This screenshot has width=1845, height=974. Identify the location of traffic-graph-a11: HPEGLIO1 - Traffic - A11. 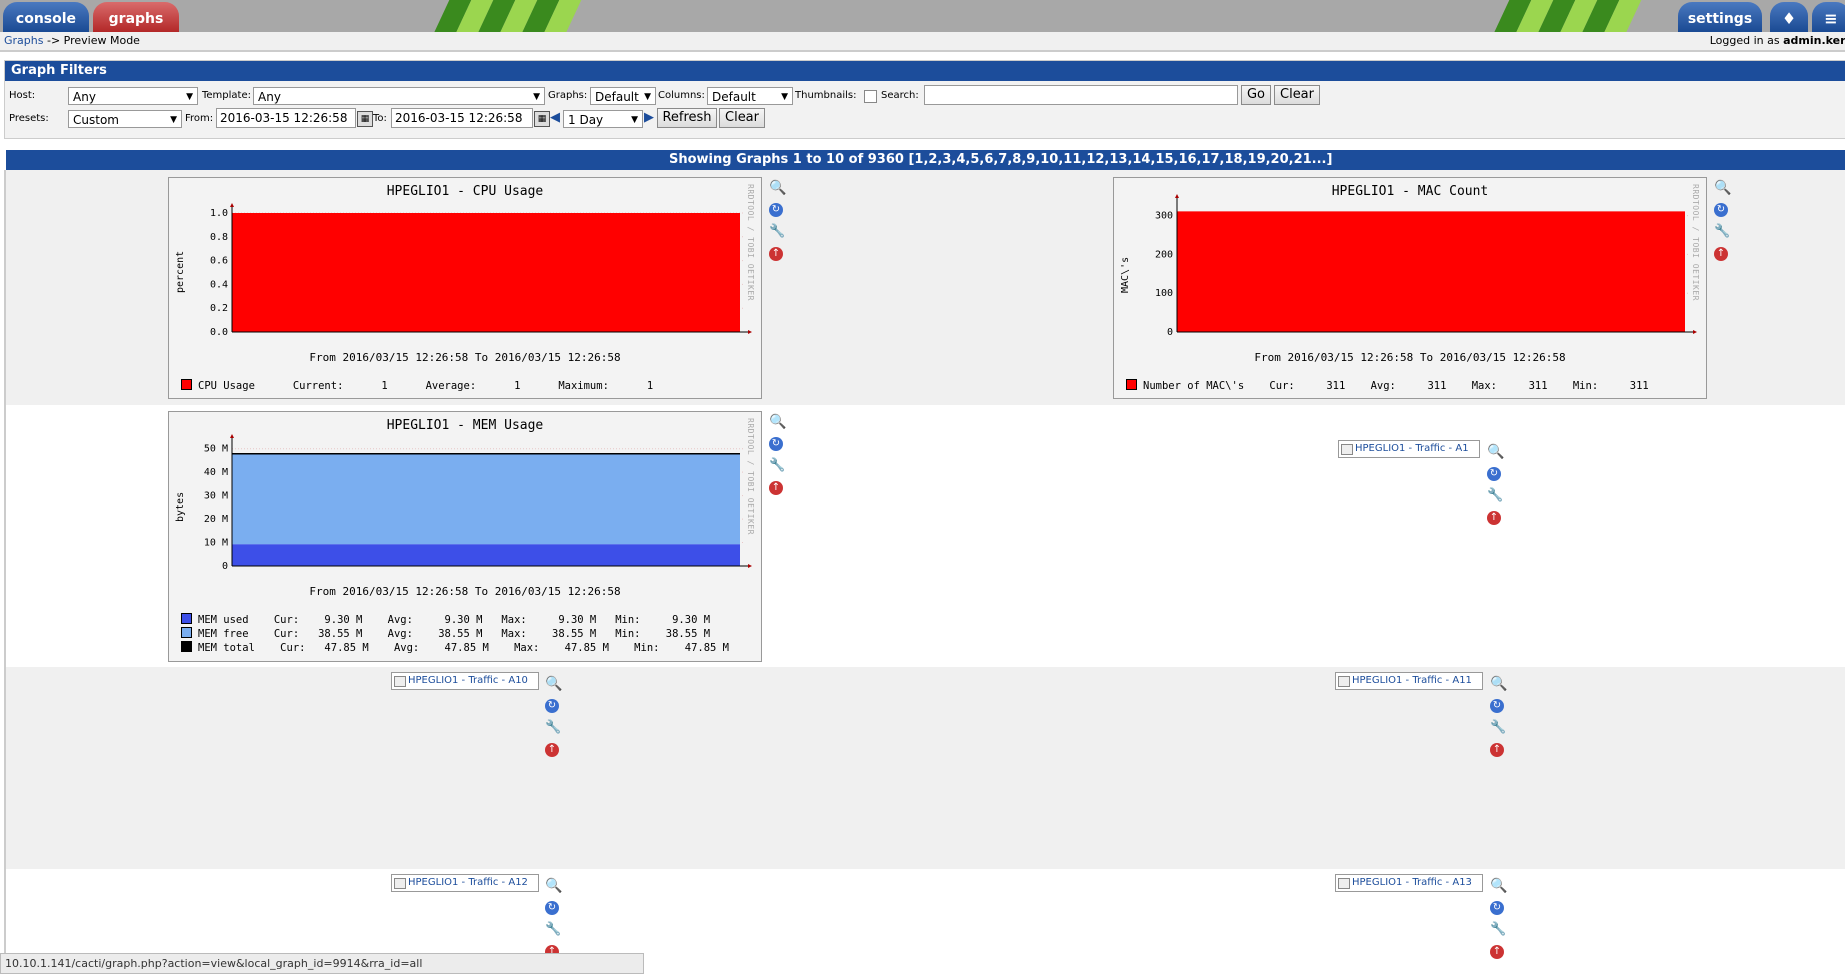
(1409, 681).